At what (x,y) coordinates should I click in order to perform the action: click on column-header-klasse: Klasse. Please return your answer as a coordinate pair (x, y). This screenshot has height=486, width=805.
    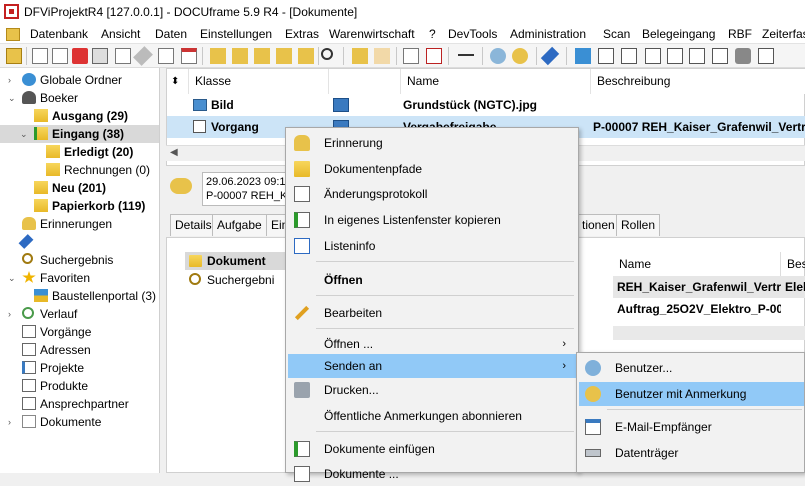
    Looking at the image, I should click on (259, 81).